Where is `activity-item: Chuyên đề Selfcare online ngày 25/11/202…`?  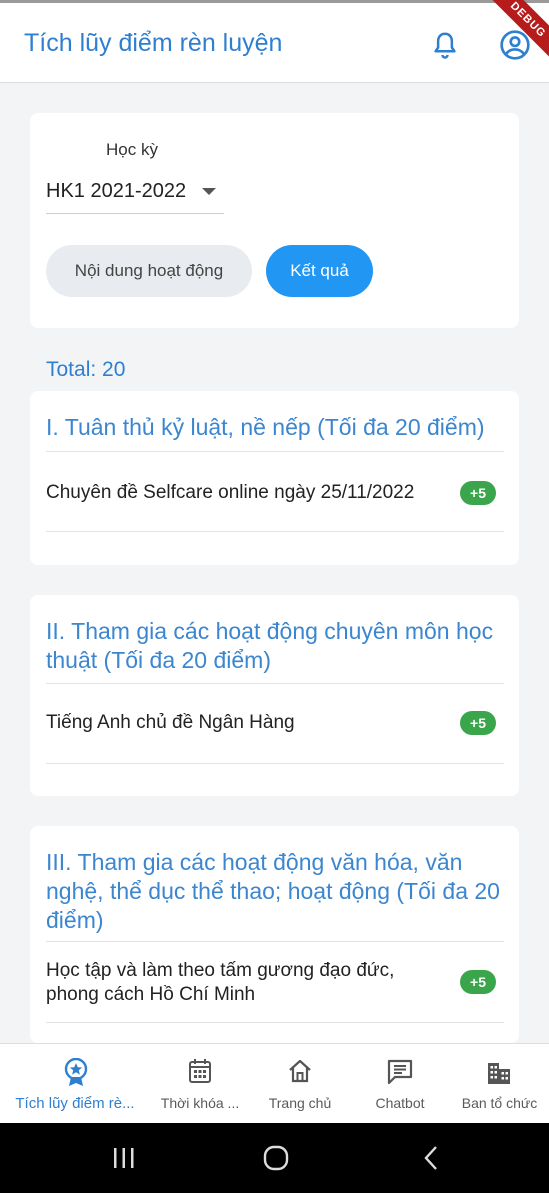 activity-item: Chuyên đề Selfcare online ngày 25/11/202… is located at coordinates (236, 493).